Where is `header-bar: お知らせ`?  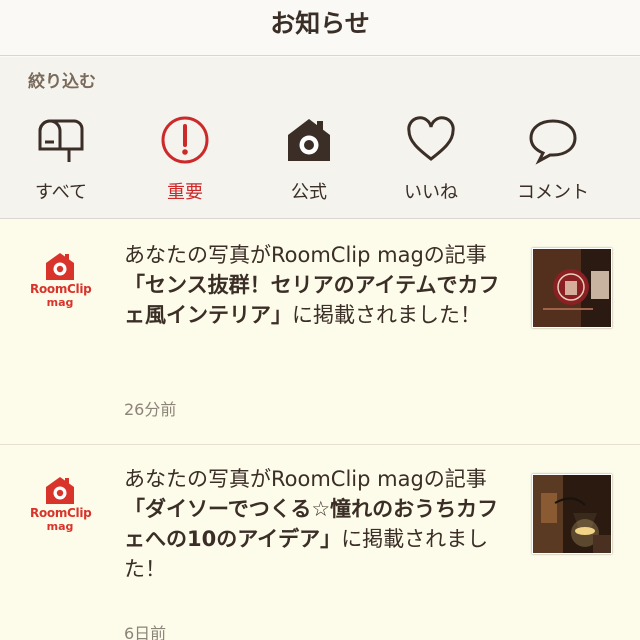 header-bar: お知らせ is located at coordinates (320, 28).